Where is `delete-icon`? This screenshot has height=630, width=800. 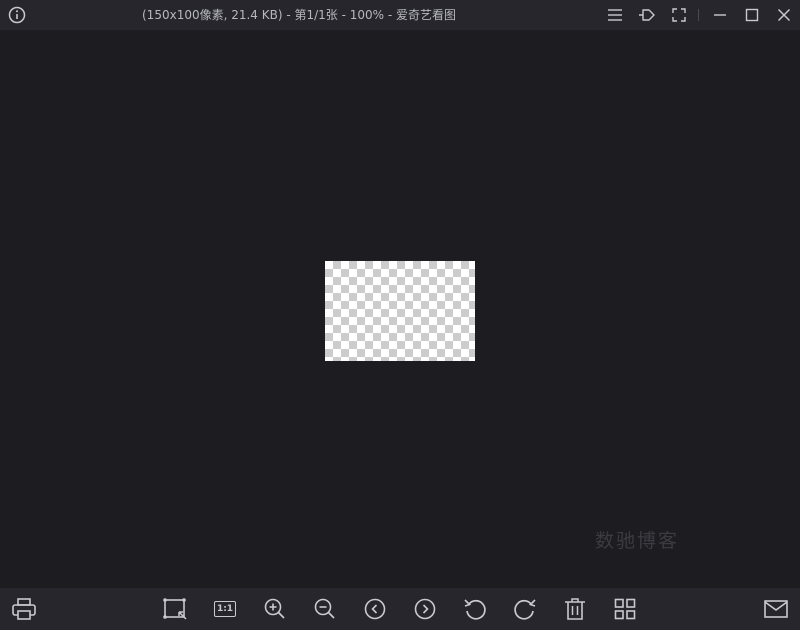 delete-icon is located at coordinates (575, 609).